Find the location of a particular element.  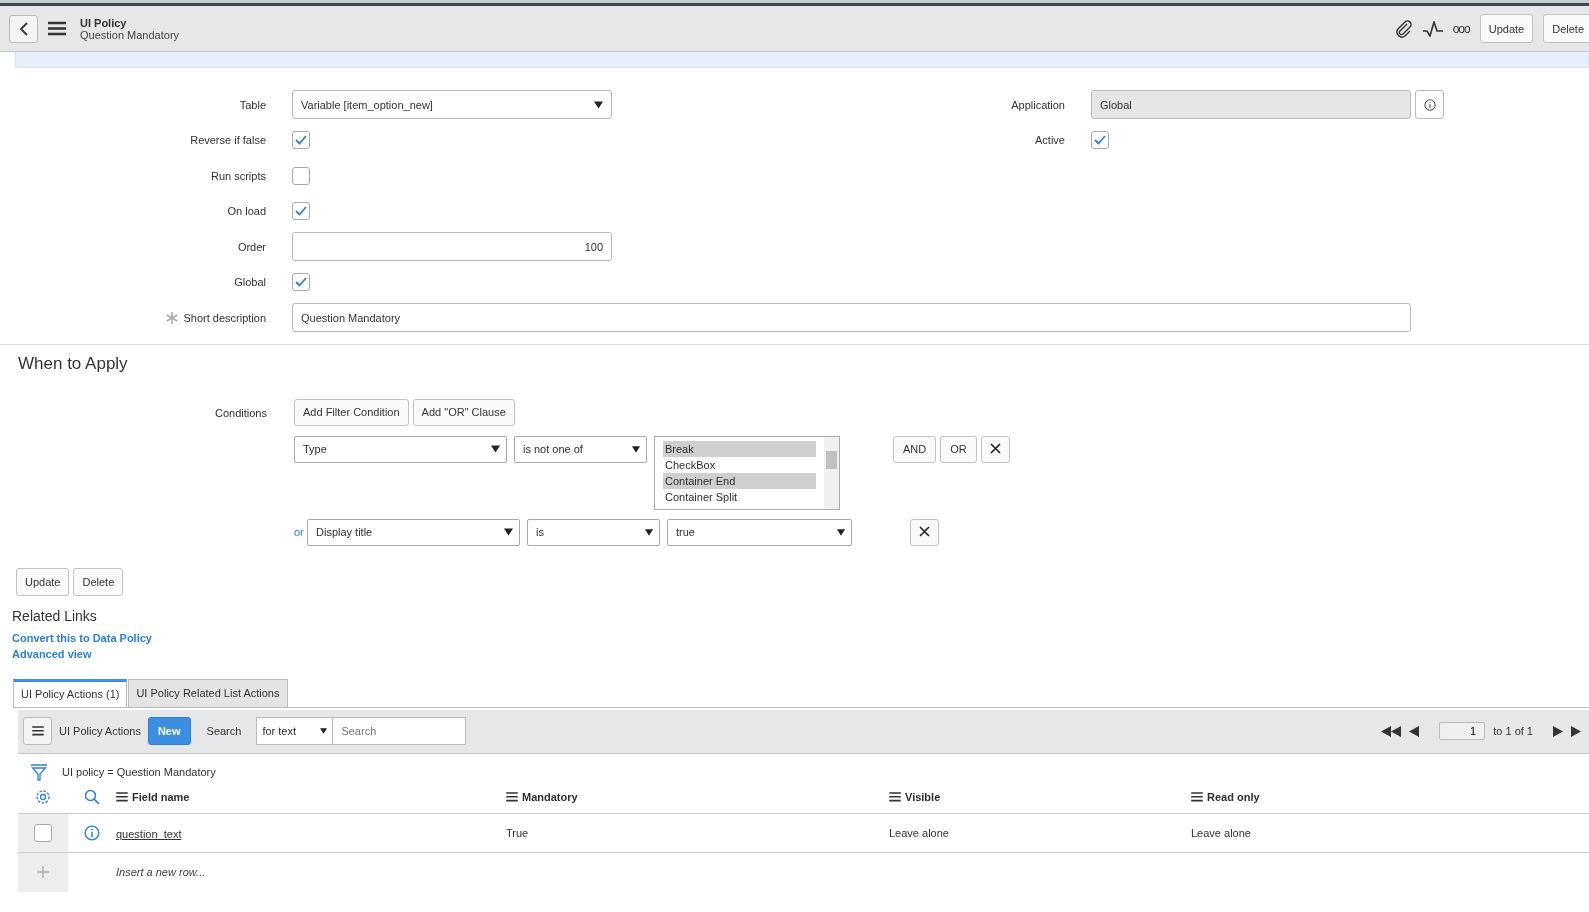

value-listbox: Break CheckBox Container End Container Split is located at coordinates (747, 472).